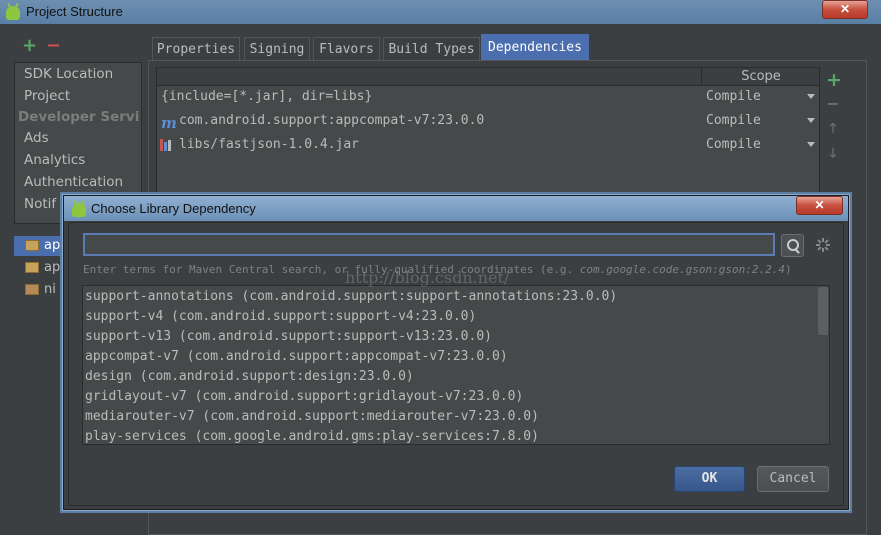 The width and height of the screenshot is (881, 535). What do you see at coordinates (431, 48) in the screenshot?
I see `tab-build-types: Build Types` at bounding box center [431, 48].